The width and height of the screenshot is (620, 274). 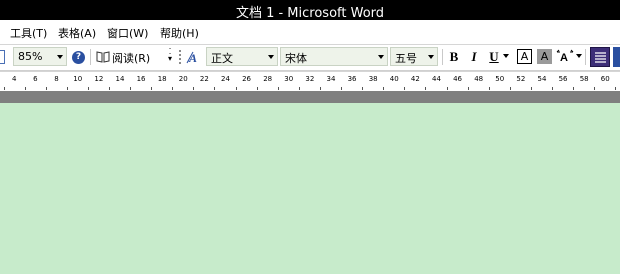 I want to click on underline-button: U, so click(x=494, y=57).